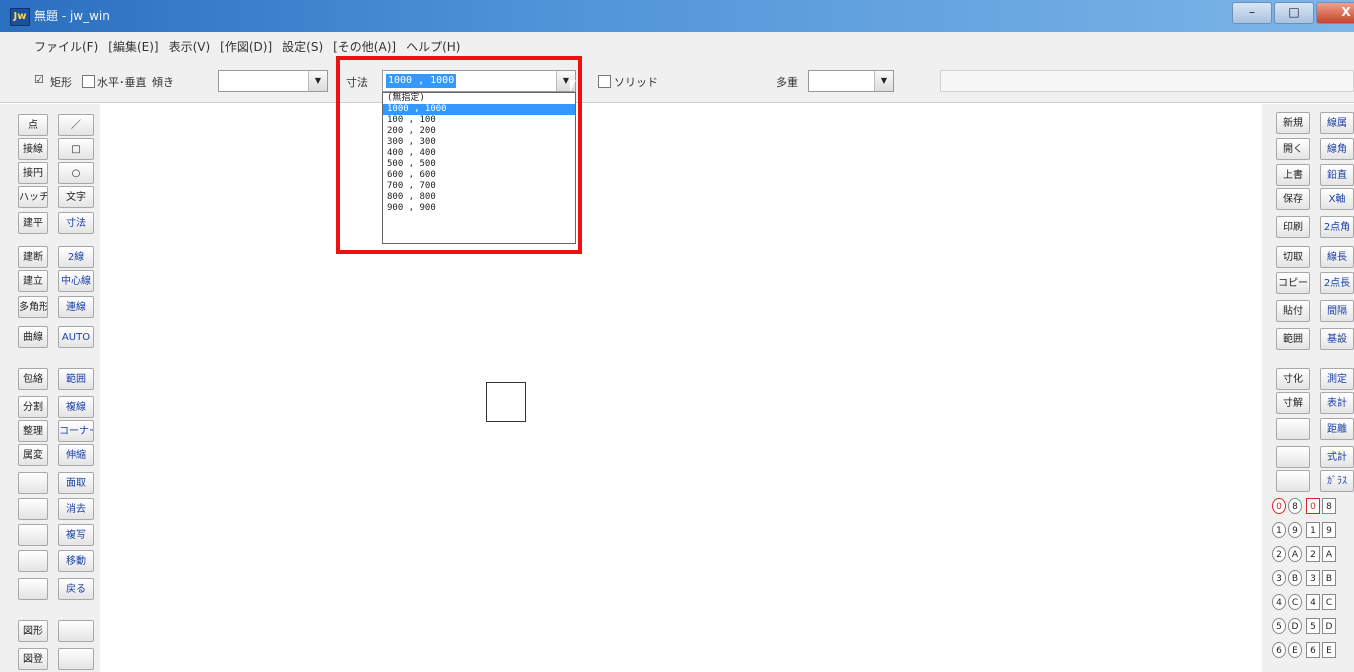  I want to click on layer-group-button: 8, so click(1295, 506).